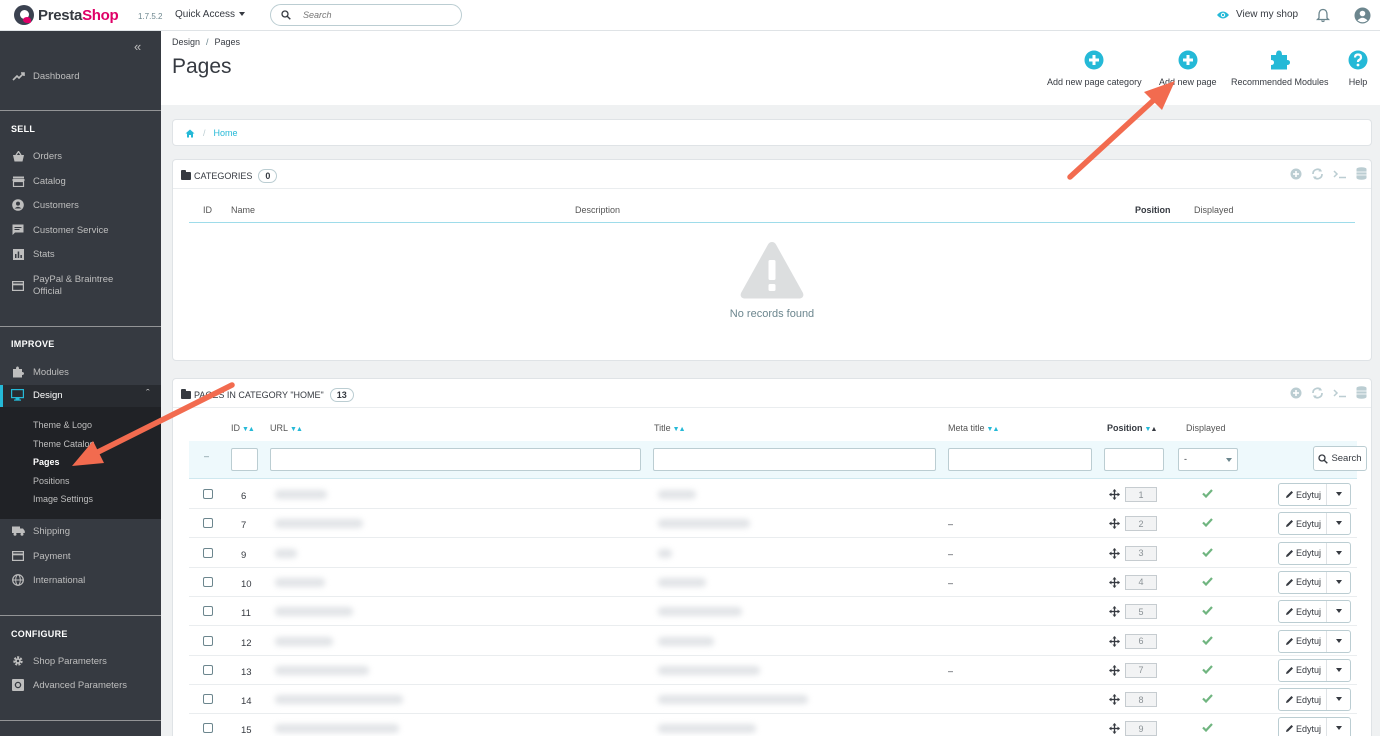 The image size is (1380, 736). I want to click on table-row: 7 – 2 Edytuj, so click(773, 524).